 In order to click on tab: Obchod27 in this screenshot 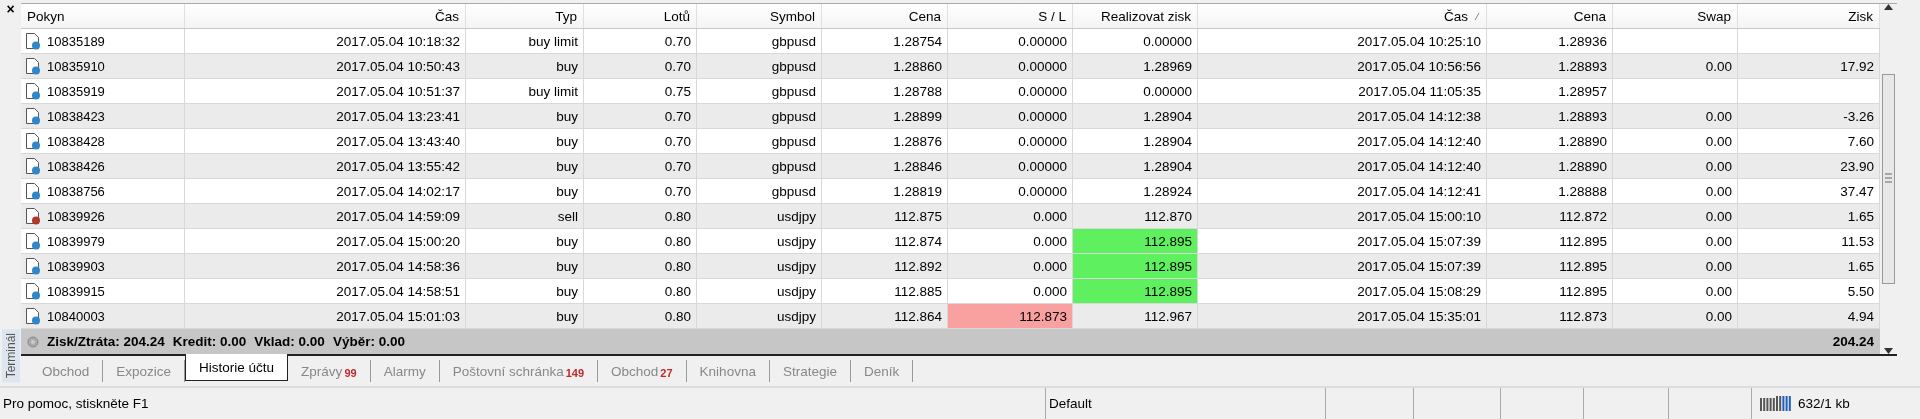, I will do `click(642, 371)`.